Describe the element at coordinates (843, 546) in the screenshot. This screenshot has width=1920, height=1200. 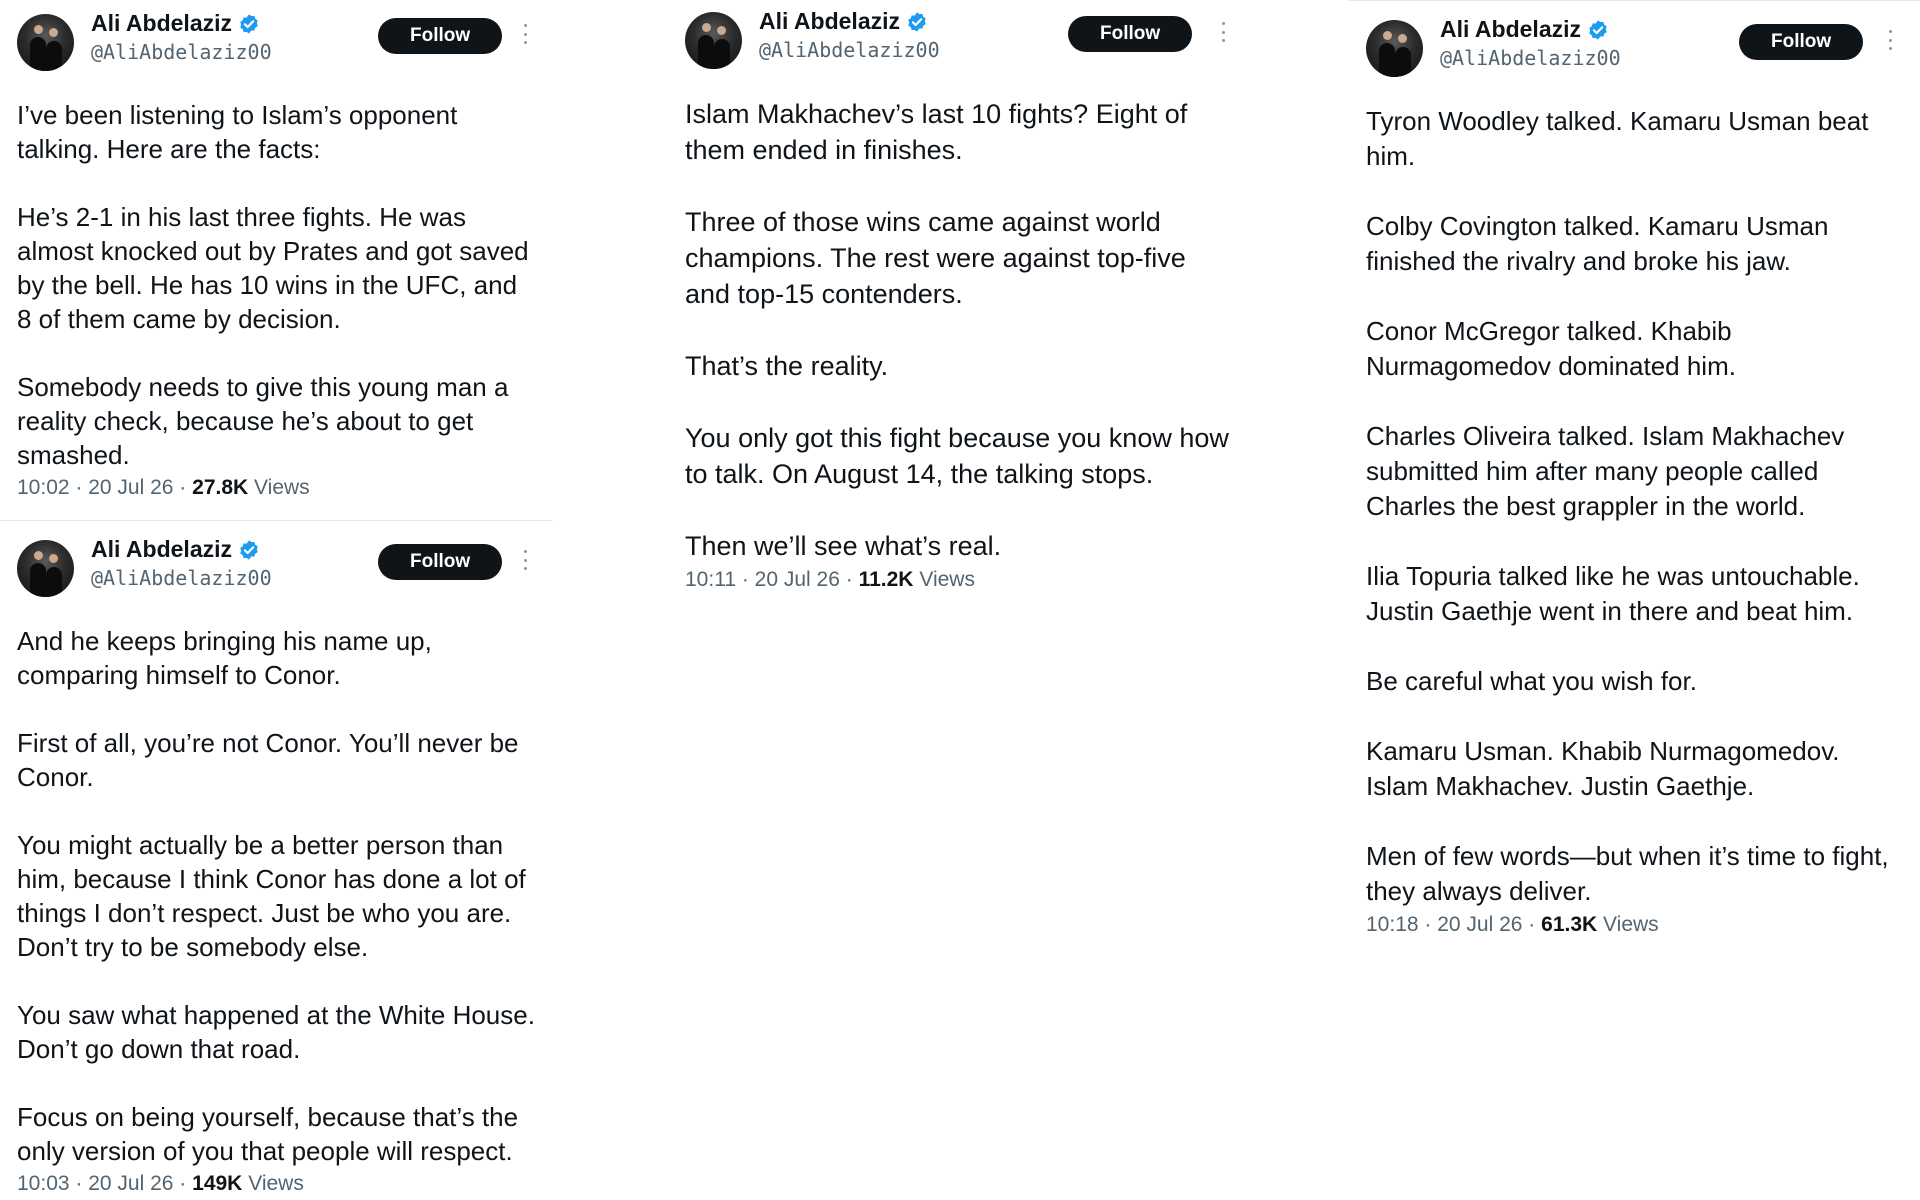
I see `tweet-paragraph: Then we’ll see what’s real.` at that location.